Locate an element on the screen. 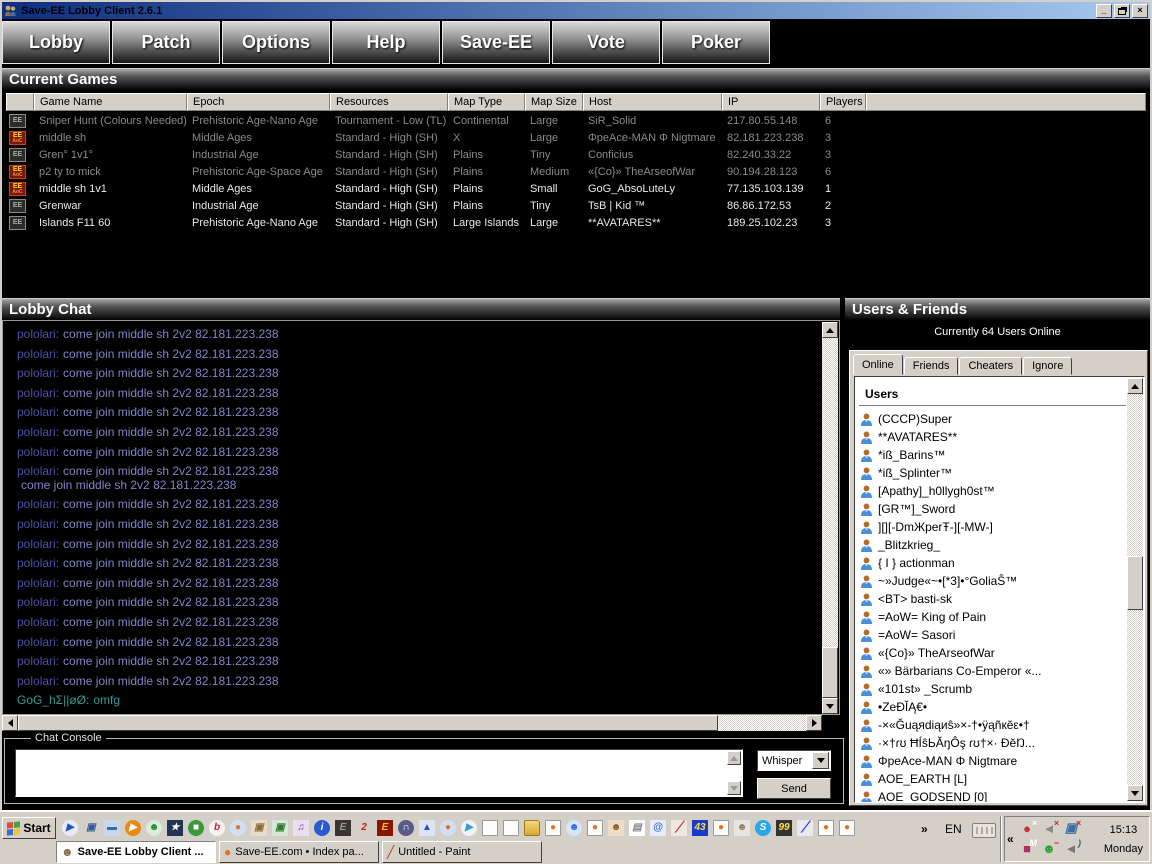  scroll-right-button is located at coordinates (814, 723).